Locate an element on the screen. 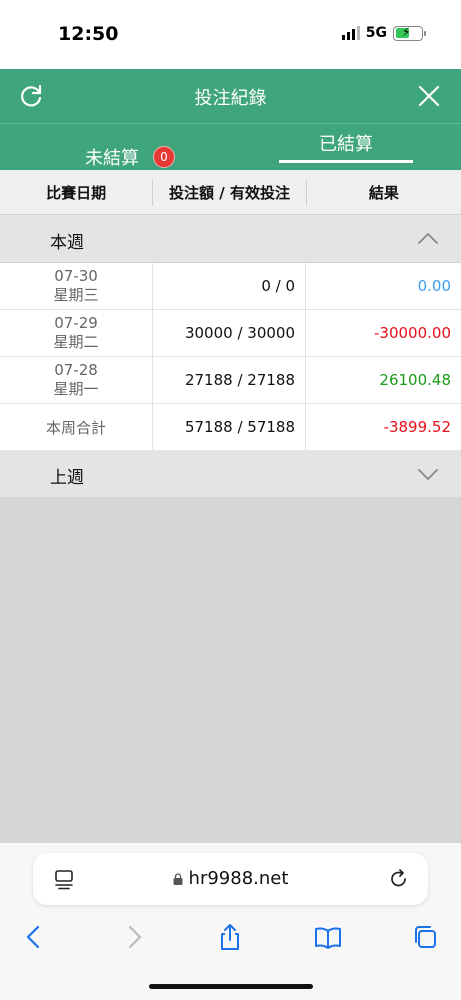  status-indicators: 5G ⚡ is located at coordinates (383, 33).